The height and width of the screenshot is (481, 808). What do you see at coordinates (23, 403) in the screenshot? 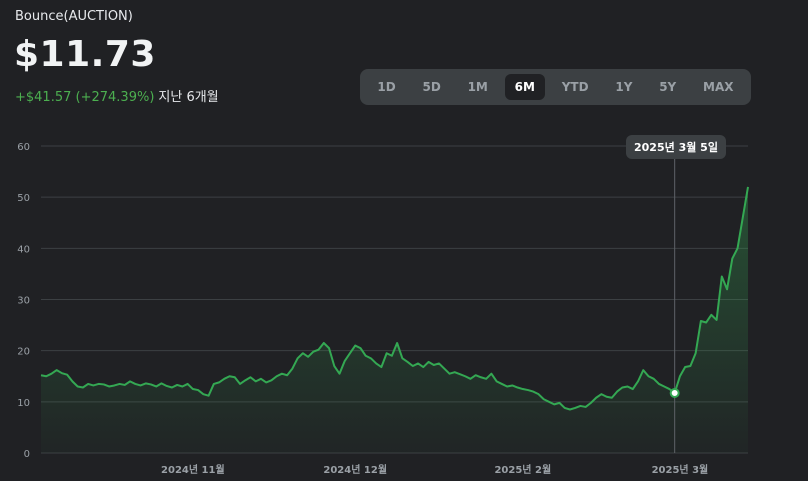
I see `y-tick-label: 10` at bounding box center [23, 403].